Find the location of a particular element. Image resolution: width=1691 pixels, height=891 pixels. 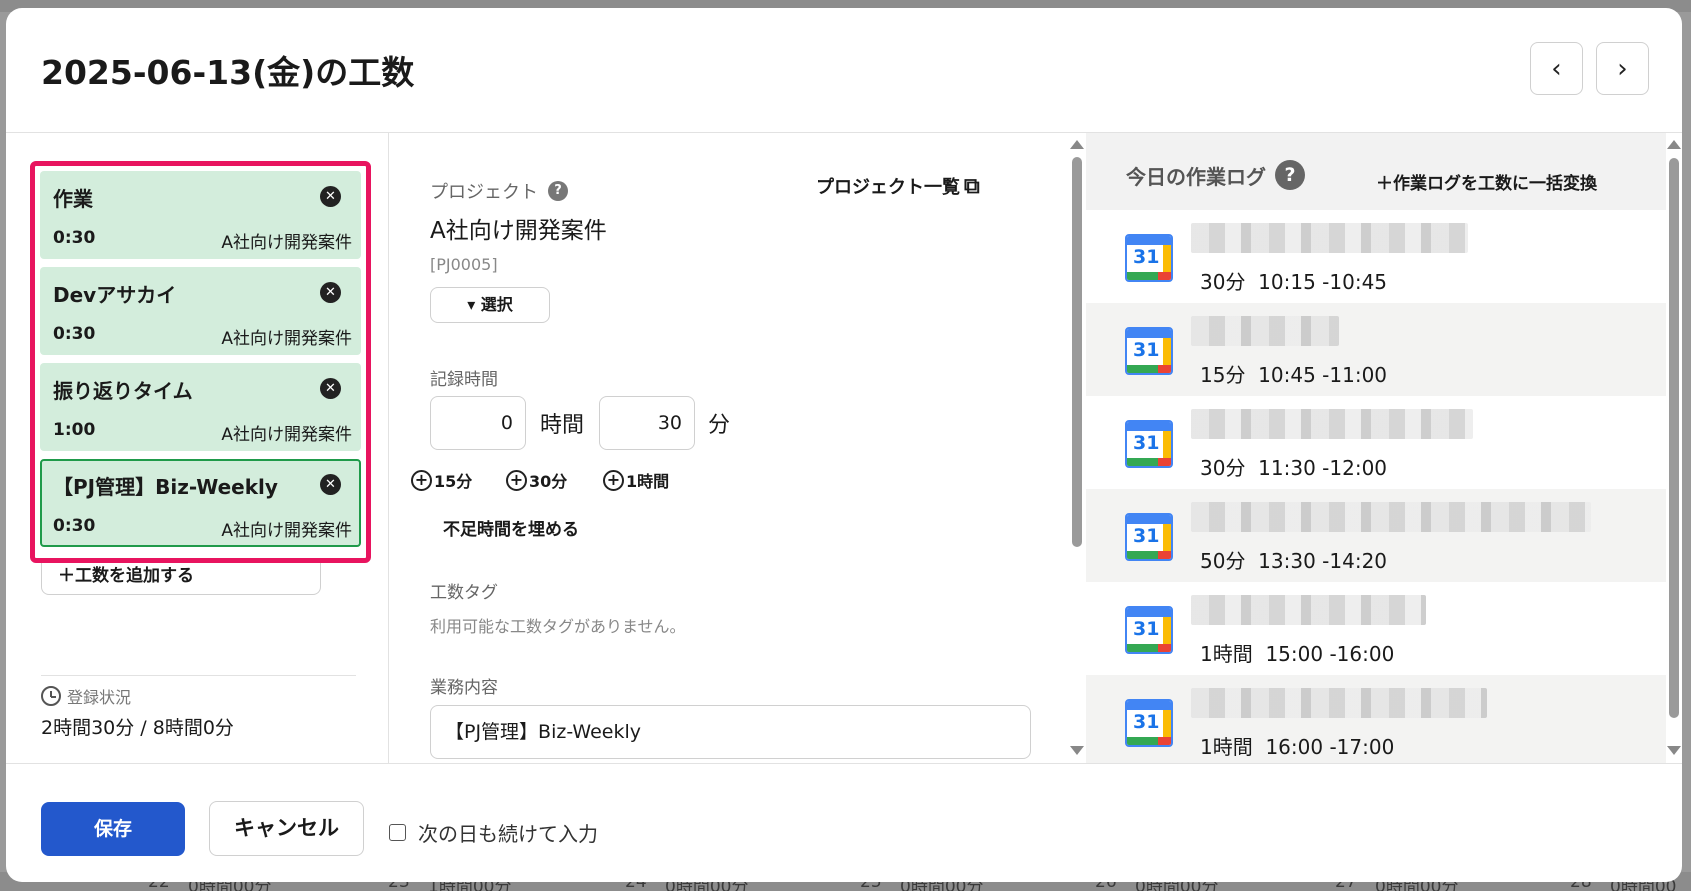

previous-day-button: ‹ is located at coordinates (1556, 68).